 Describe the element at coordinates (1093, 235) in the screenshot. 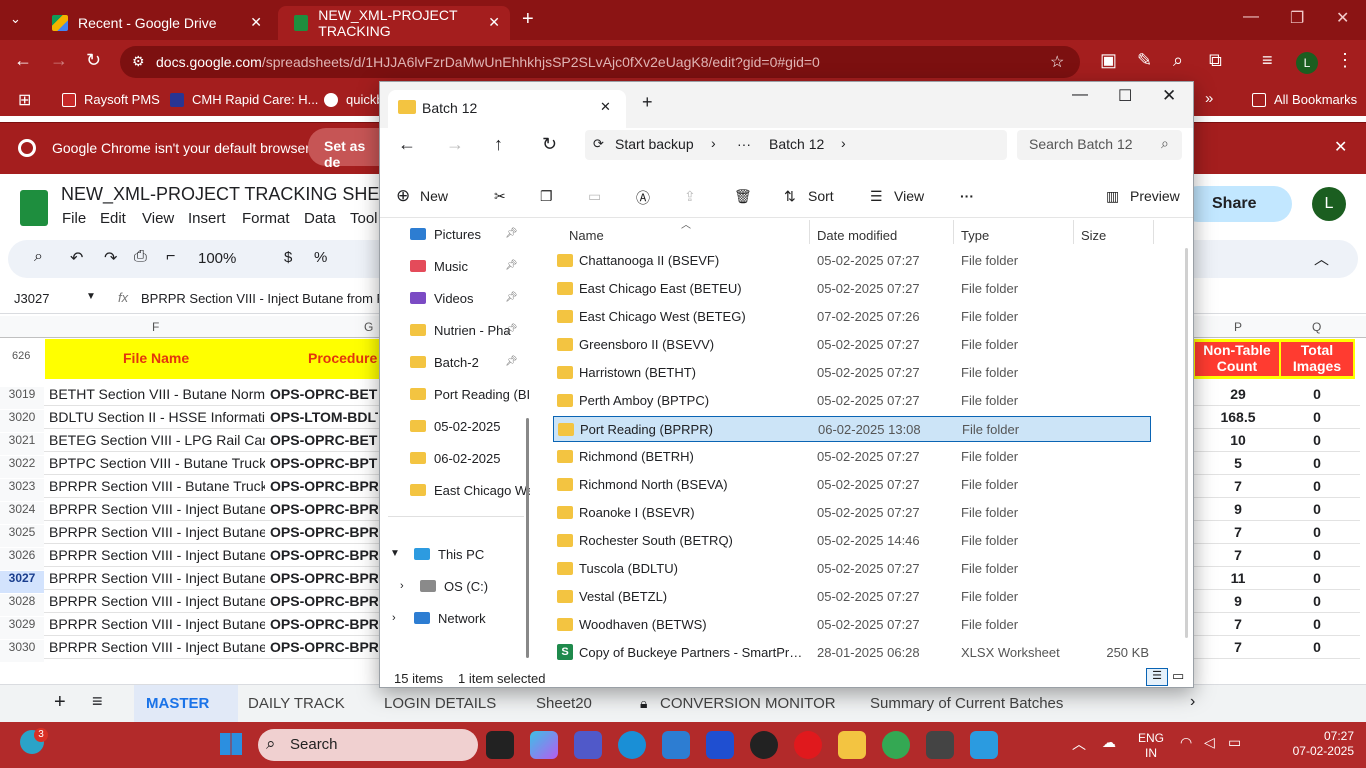

I see `column-size: Size` at that location.